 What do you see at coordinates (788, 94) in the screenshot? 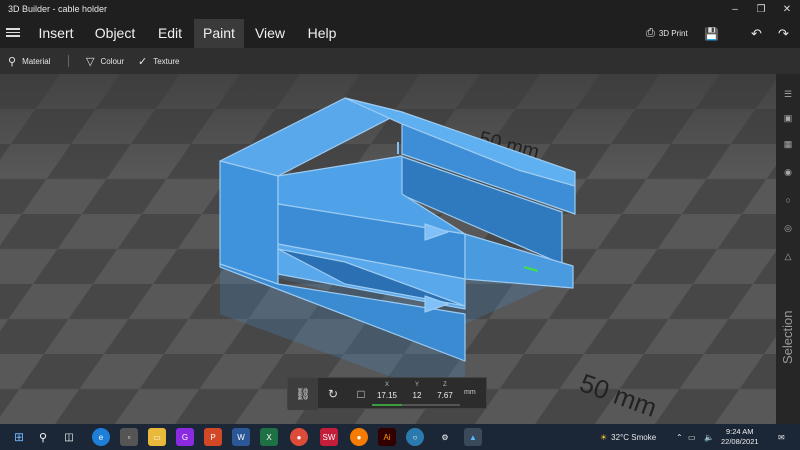
I see `menu-icon: ☰` at bounding box center [788, 94].